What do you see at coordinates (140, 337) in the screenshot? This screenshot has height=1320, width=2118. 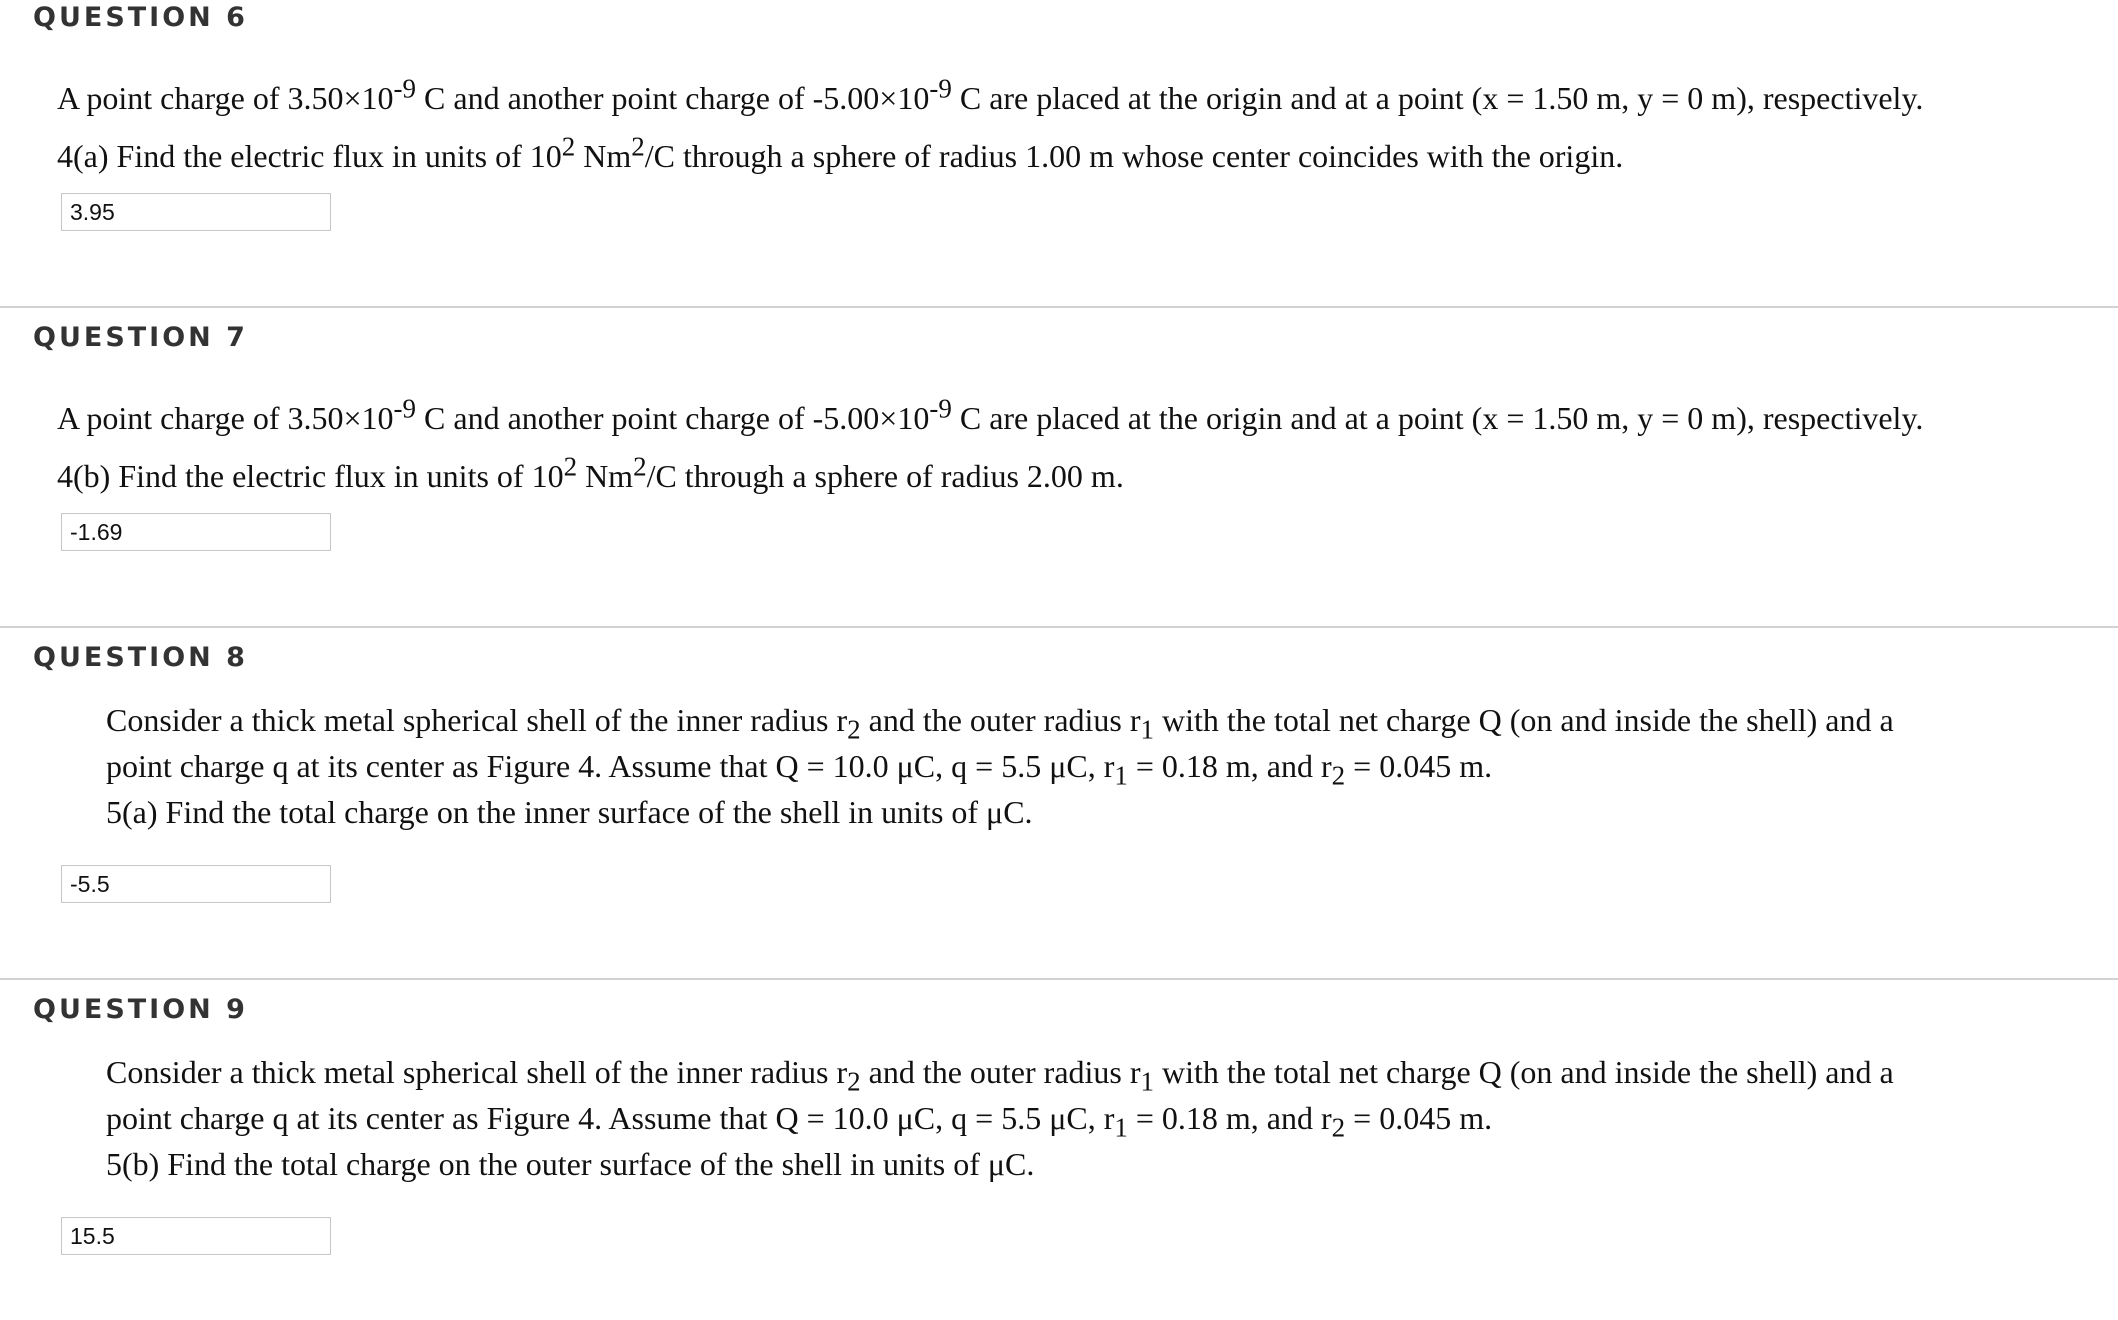 I see `question-7-title: QUESTION 7` at bounding box center [140, 337].